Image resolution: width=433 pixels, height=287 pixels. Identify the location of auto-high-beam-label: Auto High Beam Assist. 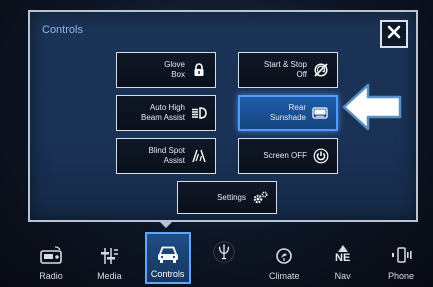
(162, 112).